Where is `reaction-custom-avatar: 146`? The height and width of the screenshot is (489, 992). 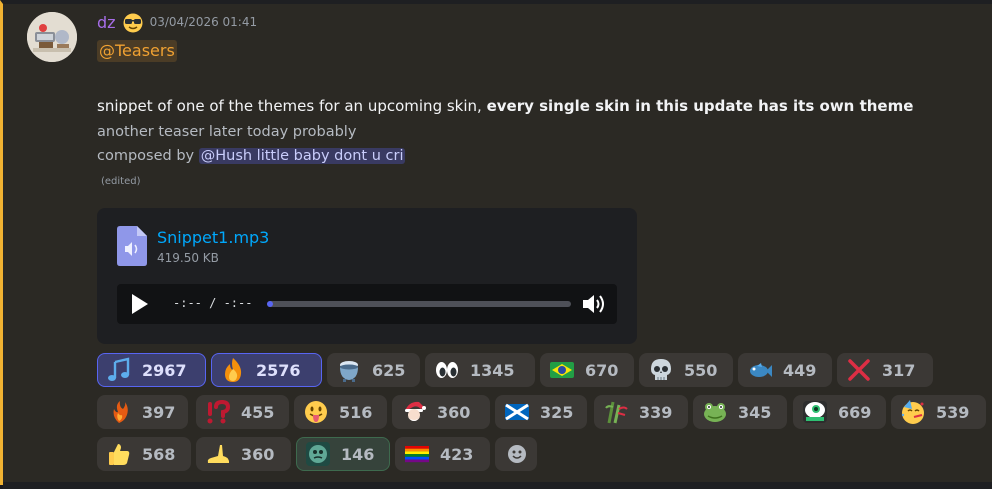
reaction-custom-avatar: 146 is located at coordinates (343, 454).